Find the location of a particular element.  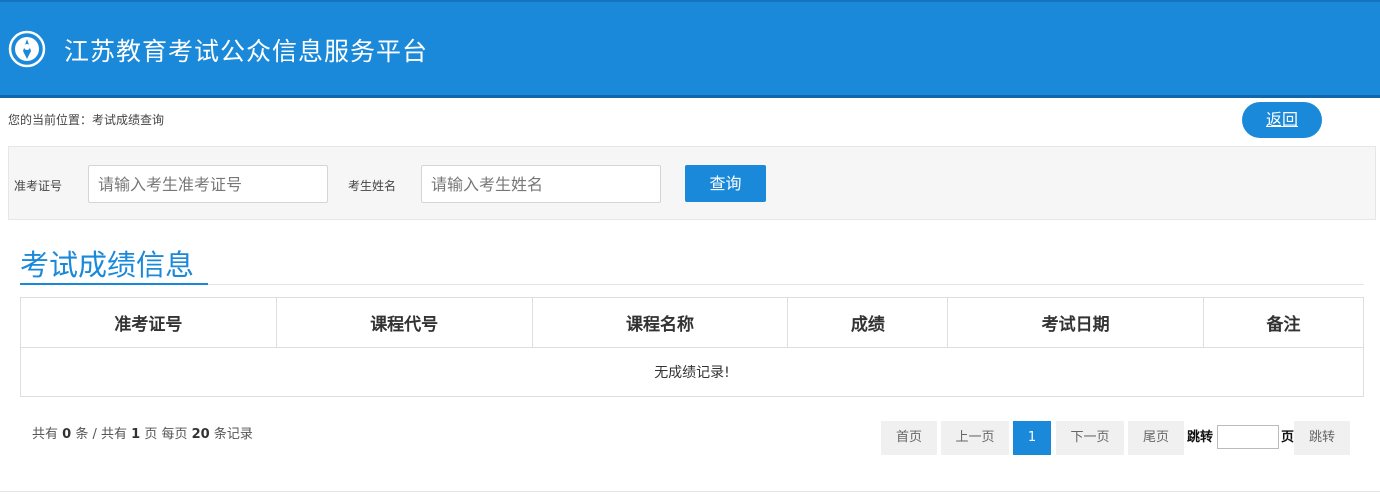

section-divider is located at coordinates (692, 284).